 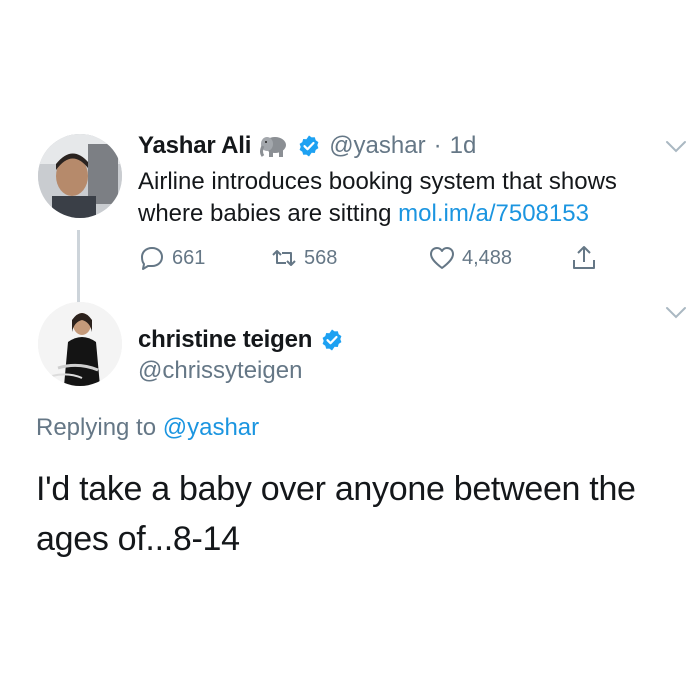 What do you see at coordinates (189, 257) in the screenshot?
I see `reply-count: 661` at bounding box center [189, 257].